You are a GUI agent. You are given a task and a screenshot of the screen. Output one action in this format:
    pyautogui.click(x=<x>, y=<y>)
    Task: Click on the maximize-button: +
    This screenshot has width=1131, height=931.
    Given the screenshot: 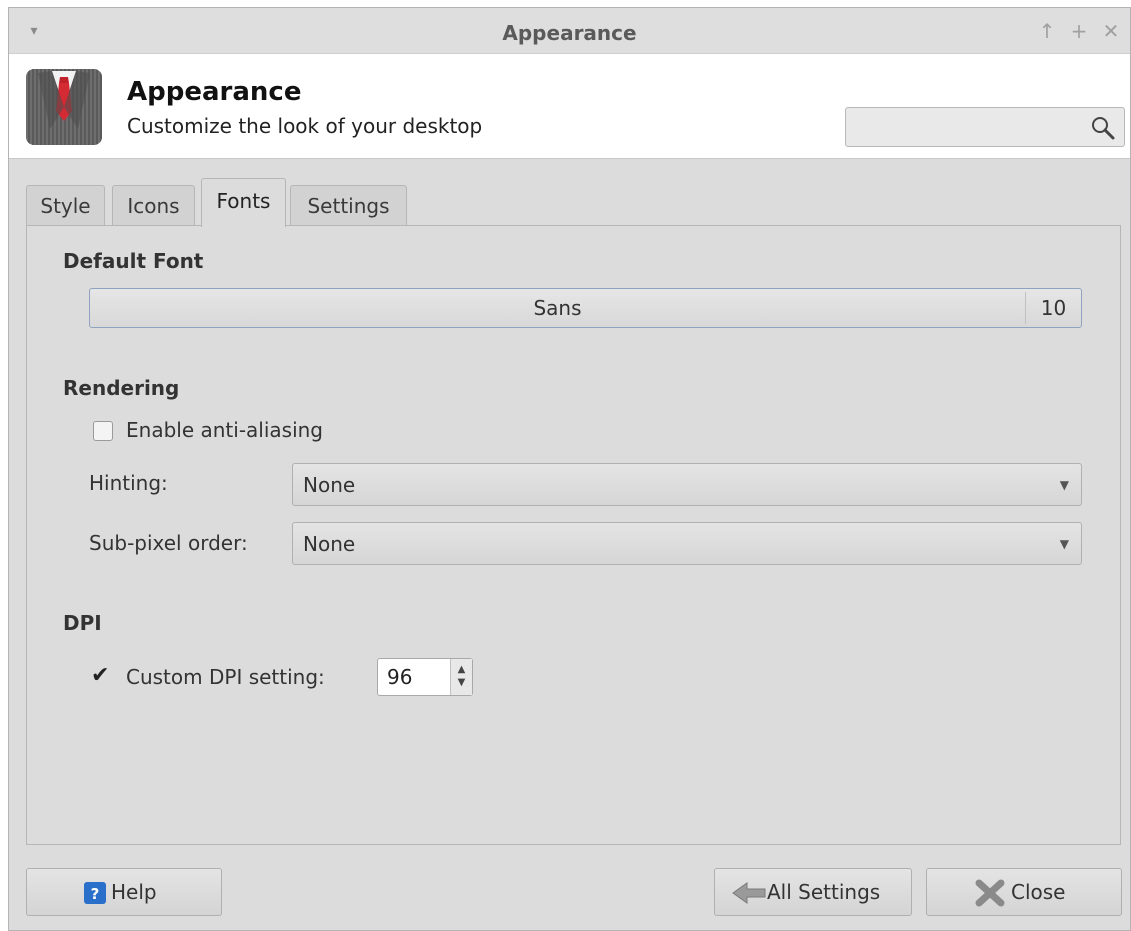 What is the action you would take?
    pyautogui.click(x=1079, y=31)
    